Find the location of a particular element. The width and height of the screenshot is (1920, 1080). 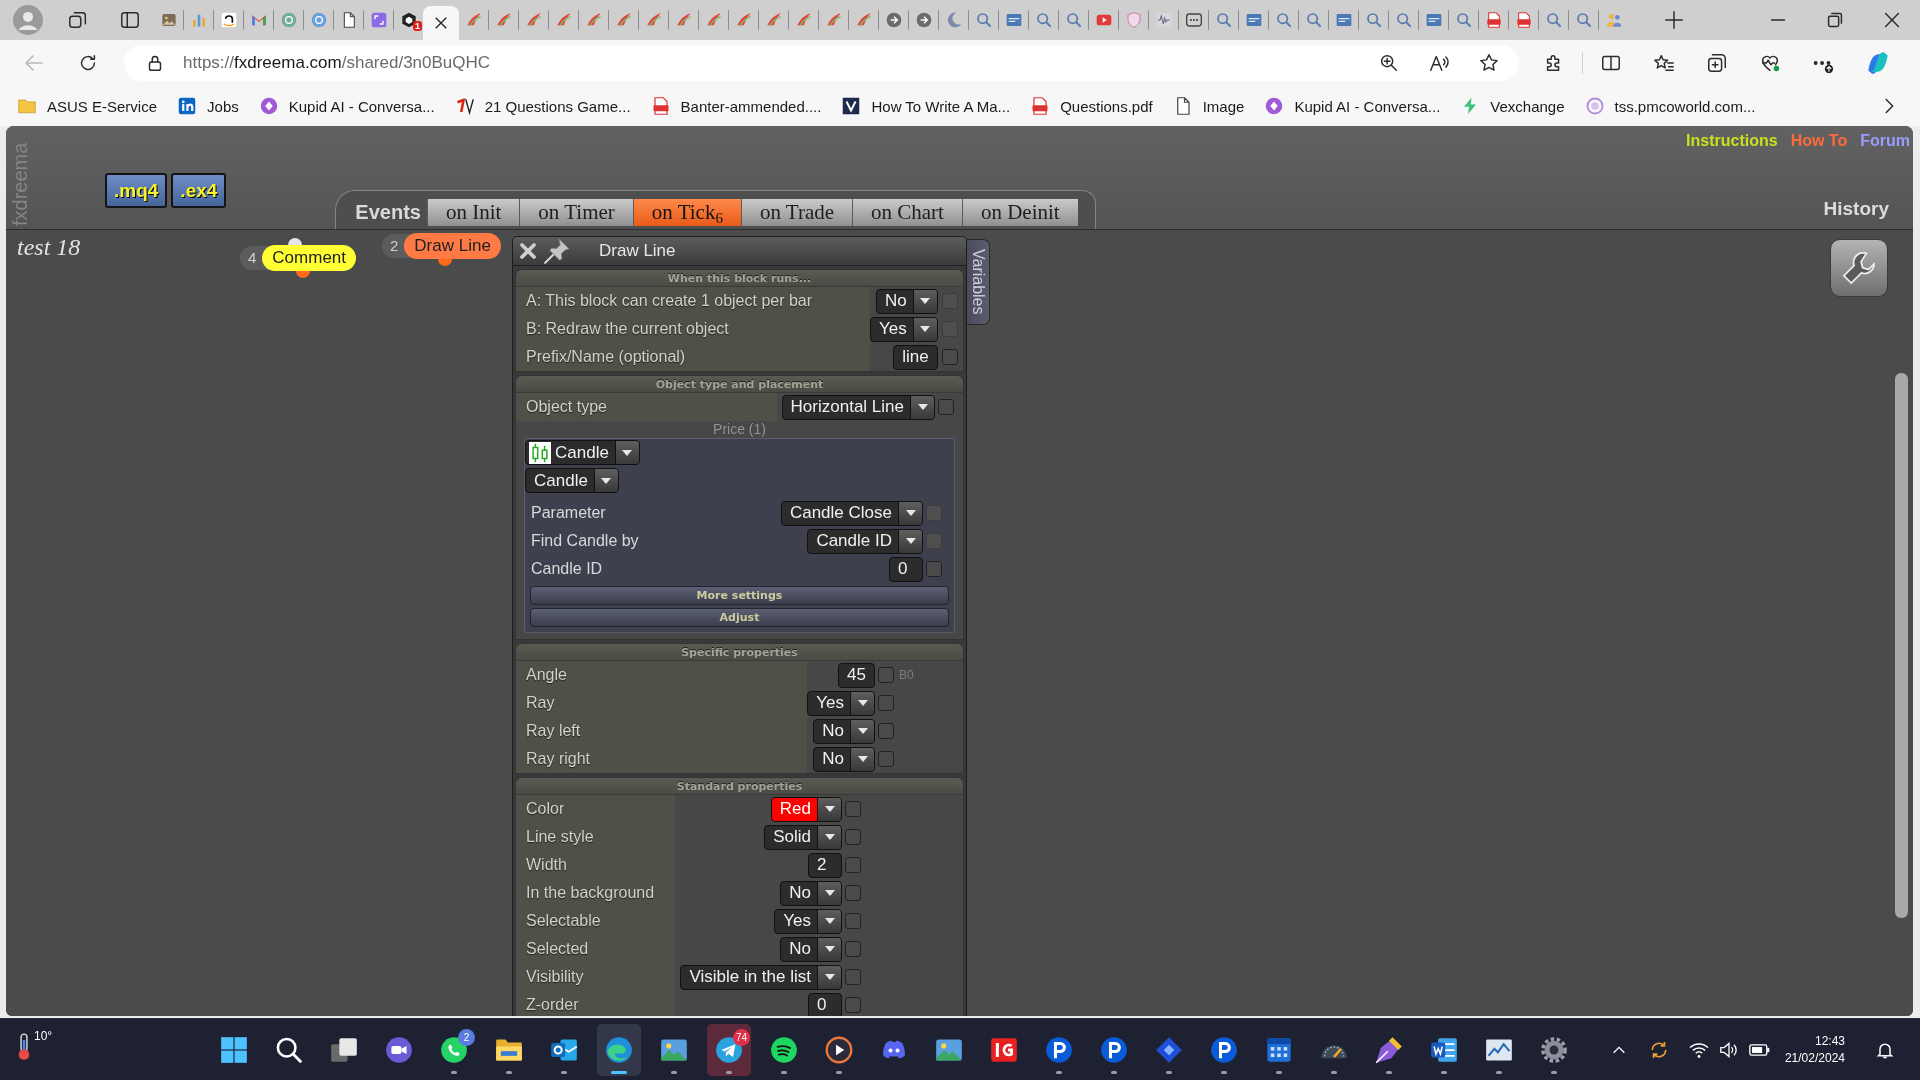

flashing-app-tile: 74 is located at coordinates (729, 1049).